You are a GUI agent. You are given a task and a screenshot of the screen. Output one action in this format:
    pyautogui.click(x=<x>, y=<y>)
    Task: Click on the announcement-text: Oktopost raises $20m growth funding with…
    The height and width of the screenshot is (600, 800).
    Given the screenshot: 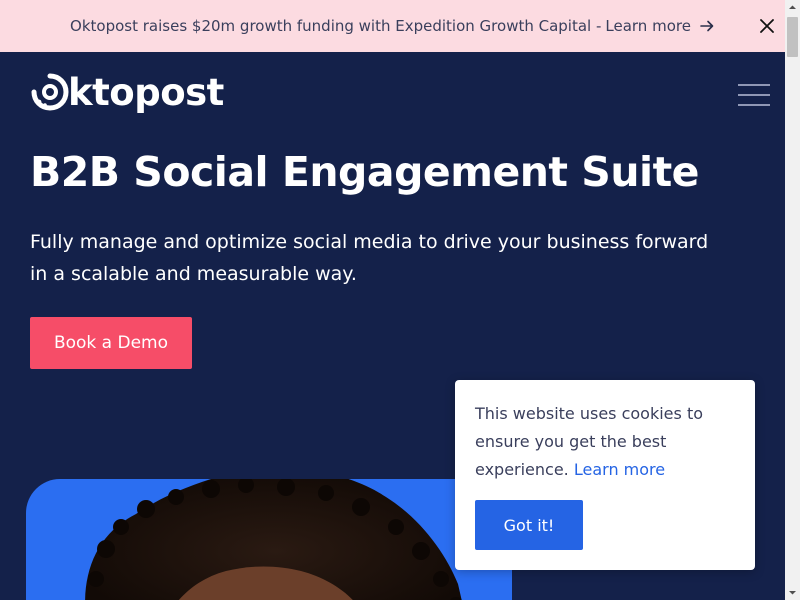 What is the action you would take?
    pyautogui.click(x=336, y=26)
    